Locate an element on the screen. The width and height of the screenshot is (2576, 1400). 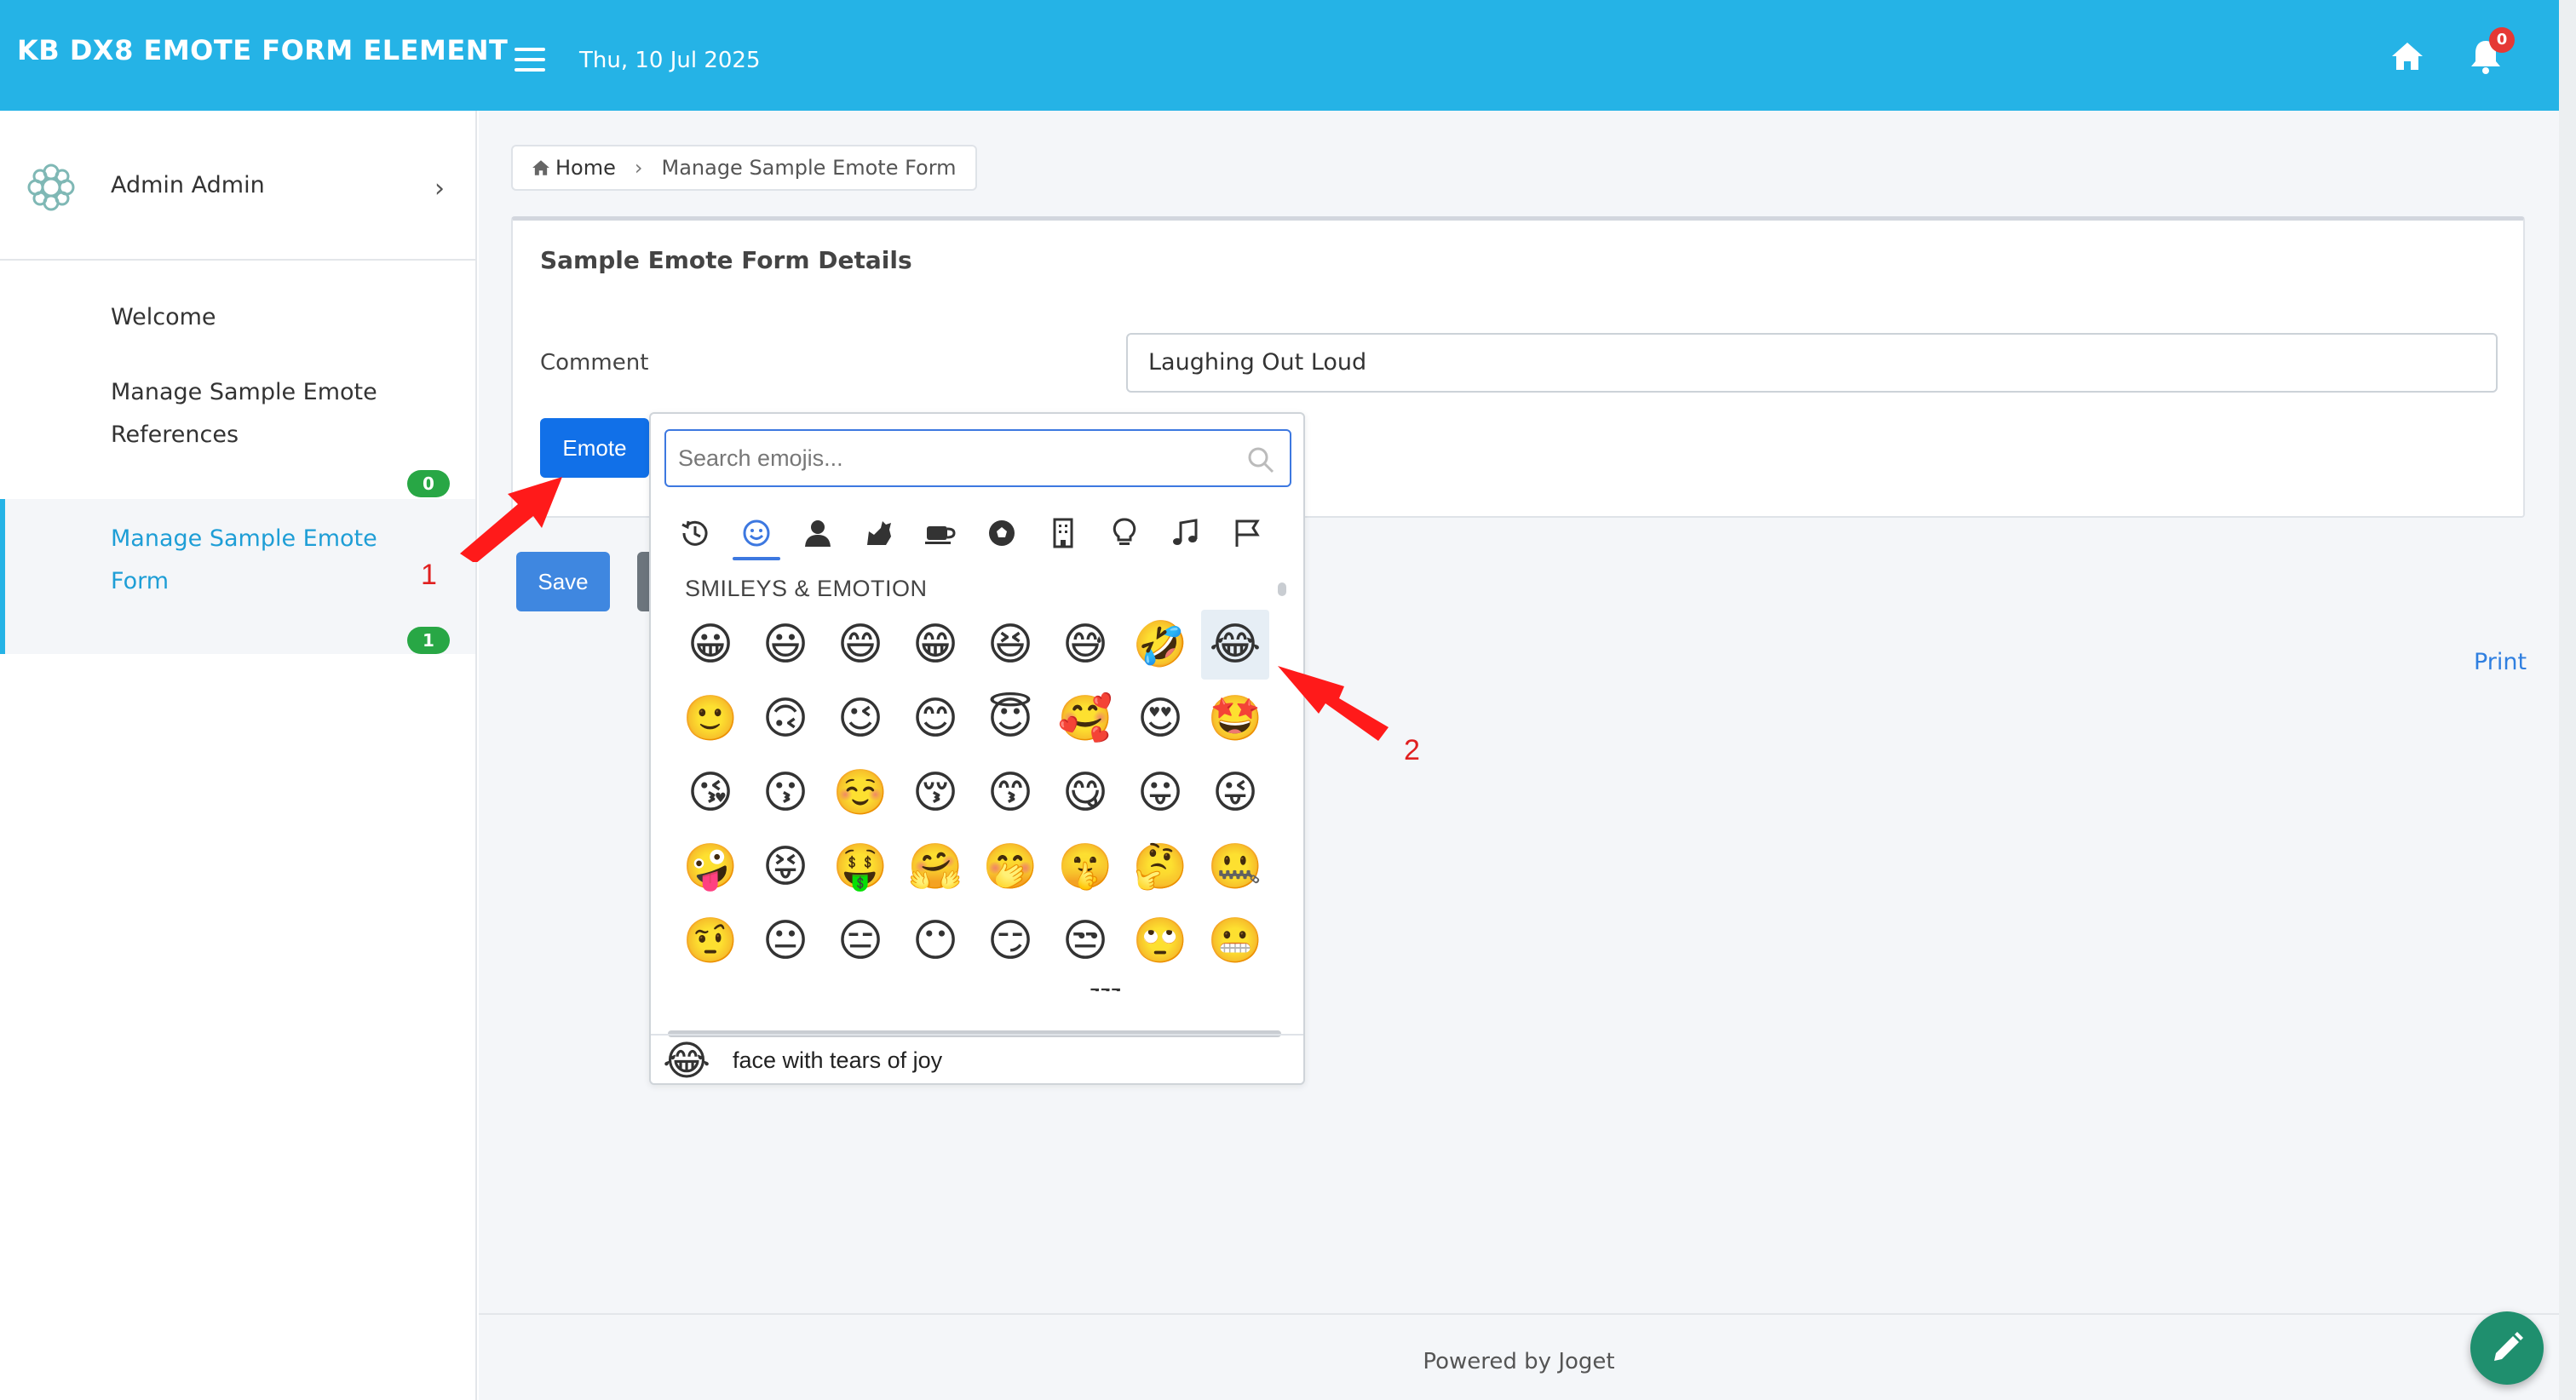
emoji-cell: 😍 is located at coordinates (1160, 719).